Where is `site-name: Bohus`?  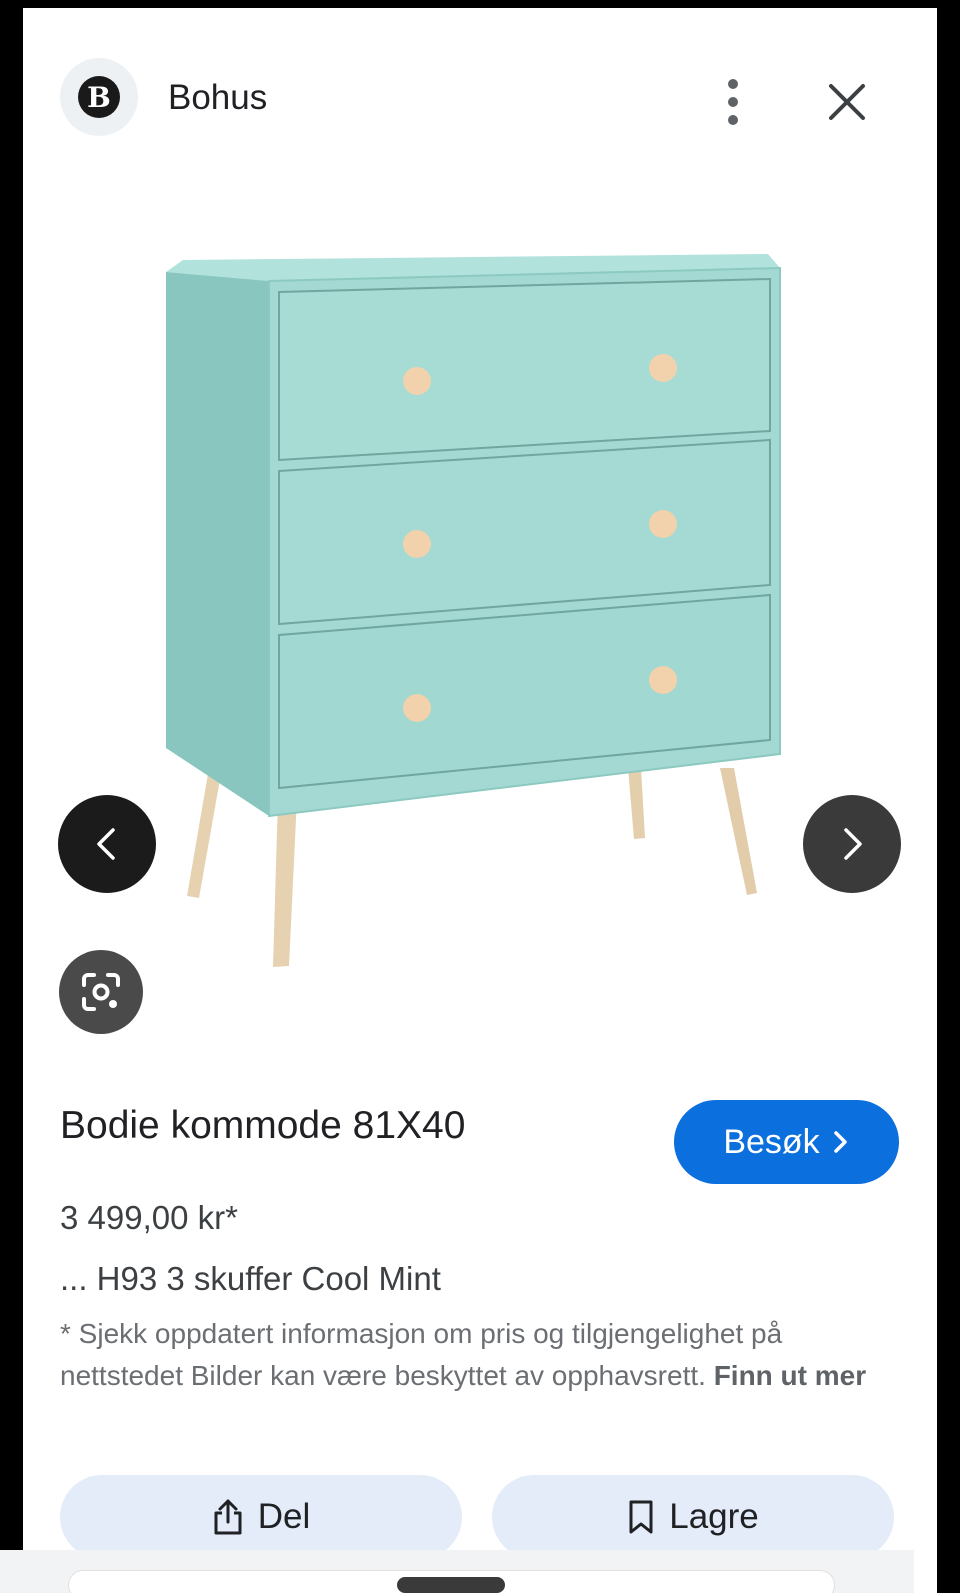 site-name: Bohus is located at coordinates (217, 98).